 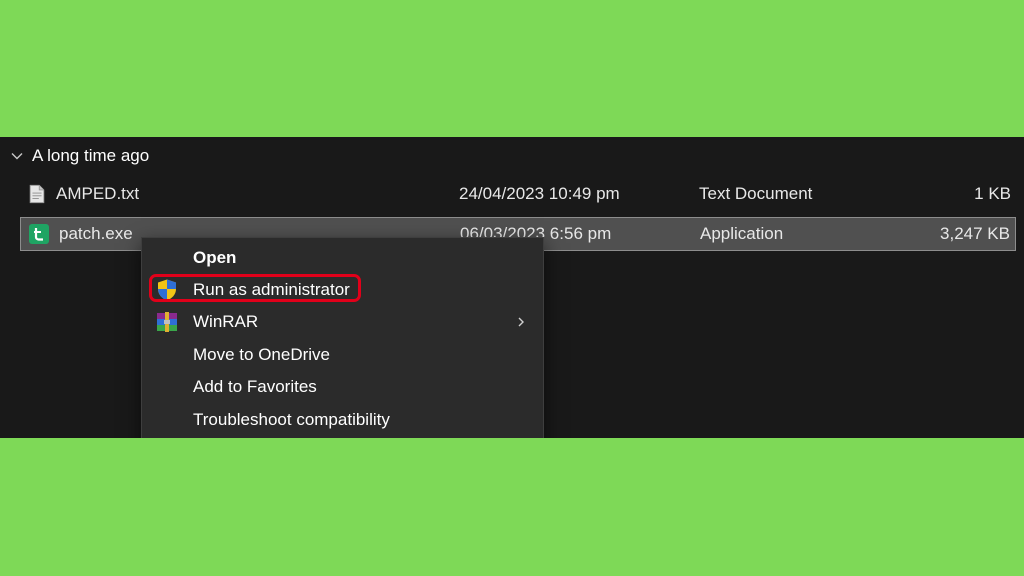 I want to click on menu-item-open: Open, so click(x=342, y=258).